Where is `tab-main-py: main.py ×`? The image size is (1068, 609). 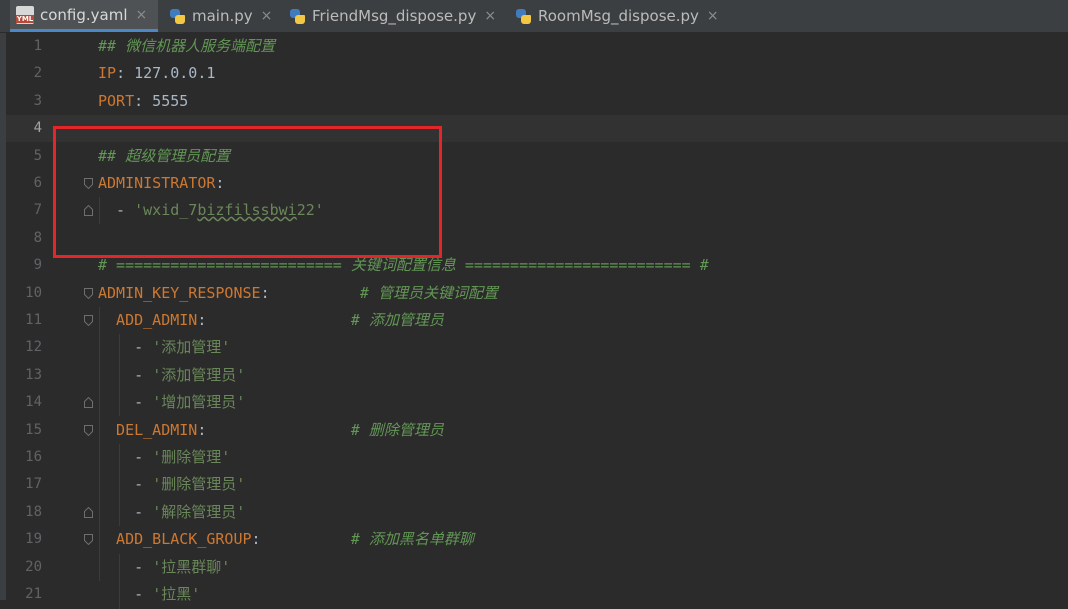 tab-main-py: main.py × is located at coordinates (218, 16).